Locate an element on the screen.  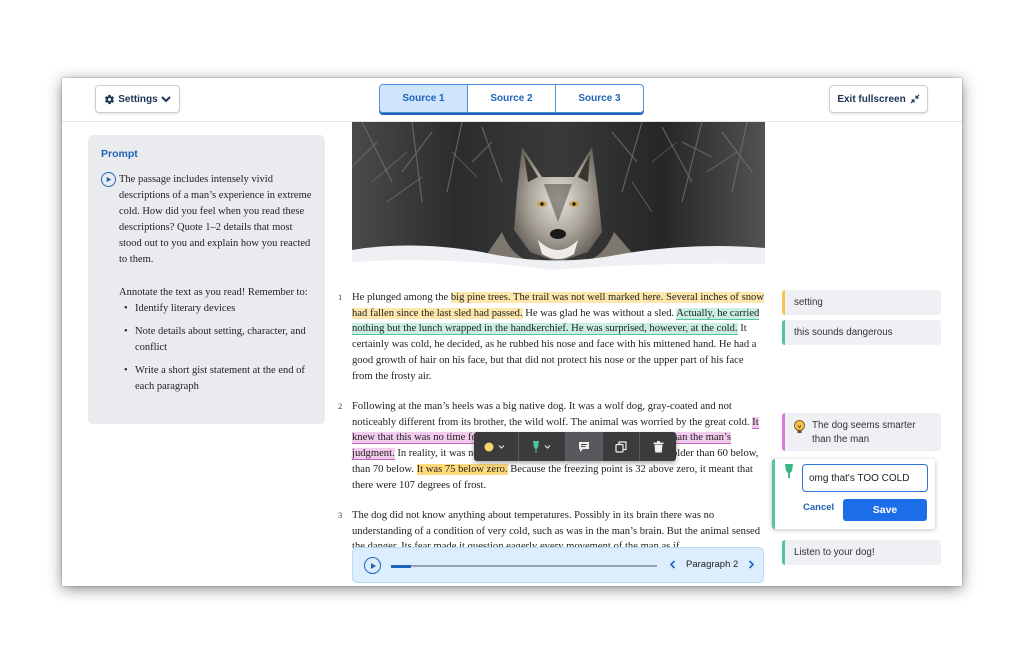
list-item: Identify literary devices is located at coordinates (219, 309).